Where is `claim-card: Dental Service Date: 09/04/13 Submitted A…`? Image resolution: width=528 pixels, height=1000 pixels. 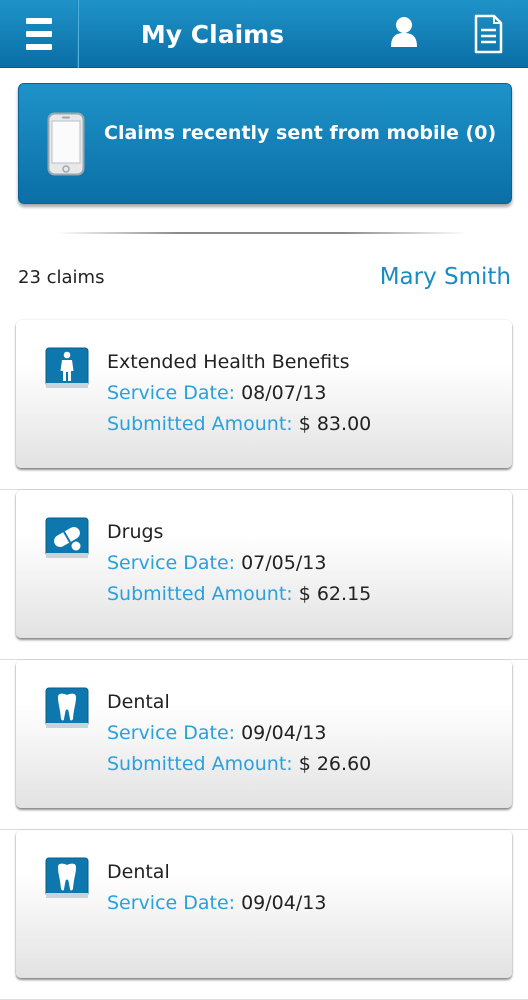
claim-card: Dental Service Date: 09/04/13 Submitted A… is located at coordinates (264, 734).